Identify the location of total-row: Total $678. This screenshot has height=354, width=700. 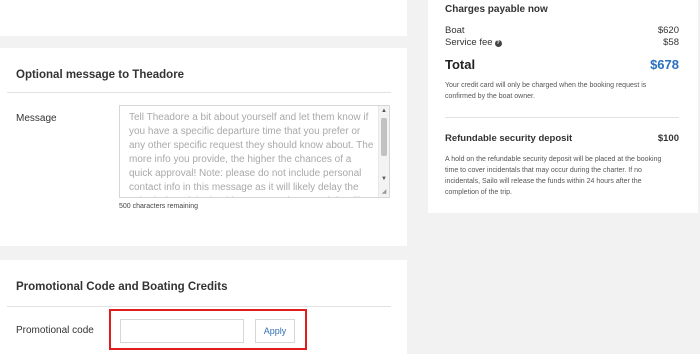
(562, 64).